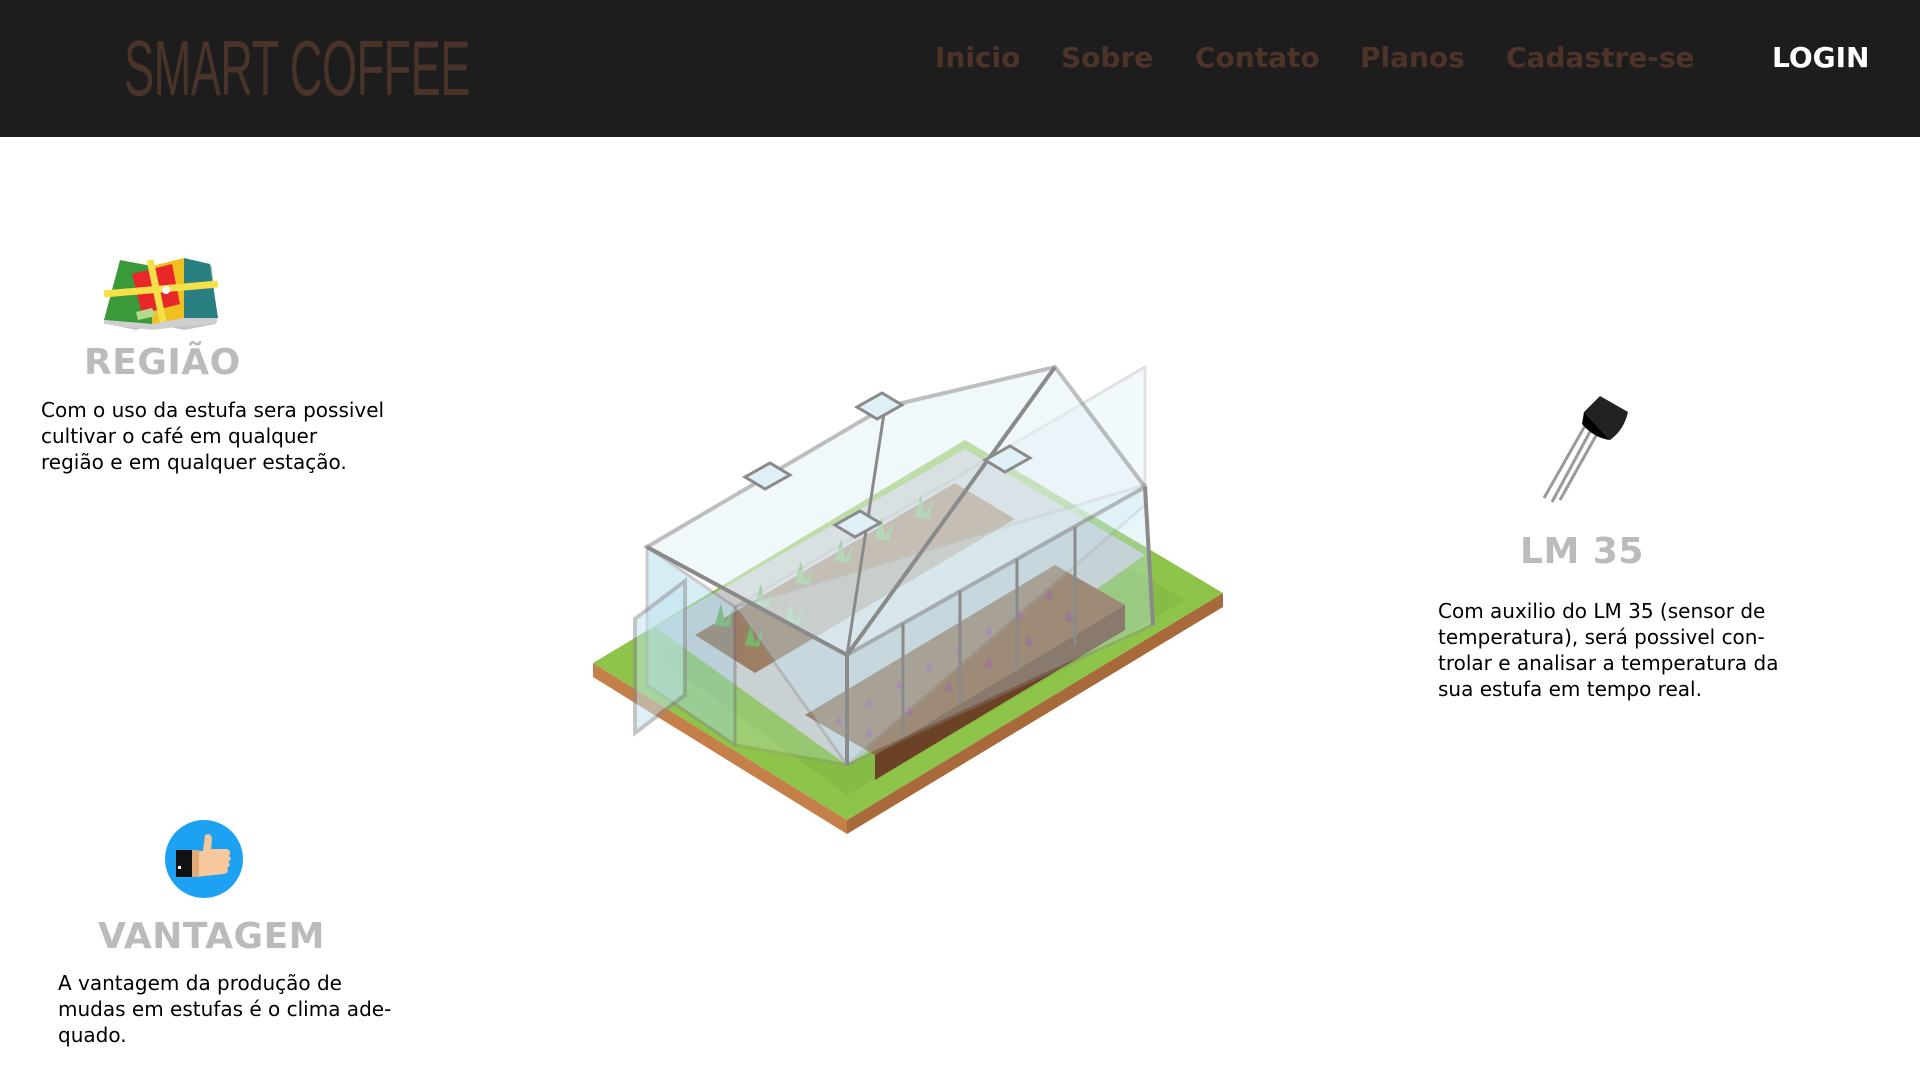 This screenshot has height=1080, width=1920. I want to click on nav-link-contato: Contato, so click(1257, 58).